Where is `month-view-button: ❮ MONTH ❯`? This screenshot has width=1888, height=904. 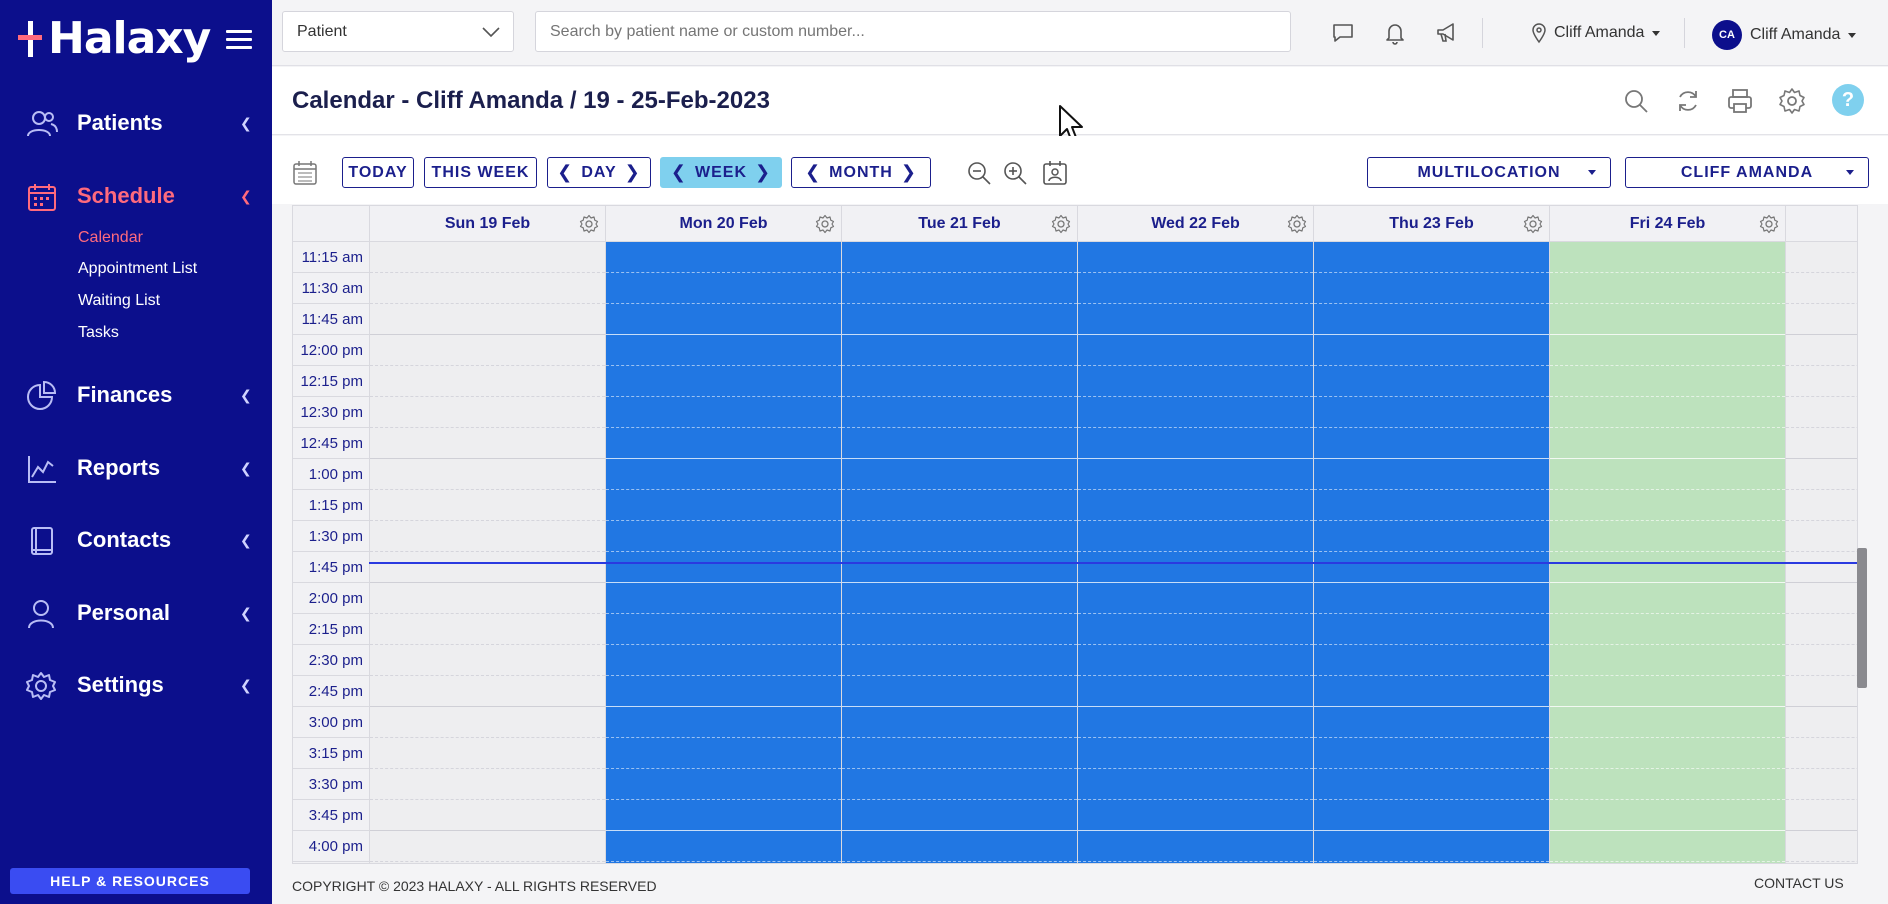
month-view-button: ❮ MONTH ❯ is located at coordinates (861, 172).